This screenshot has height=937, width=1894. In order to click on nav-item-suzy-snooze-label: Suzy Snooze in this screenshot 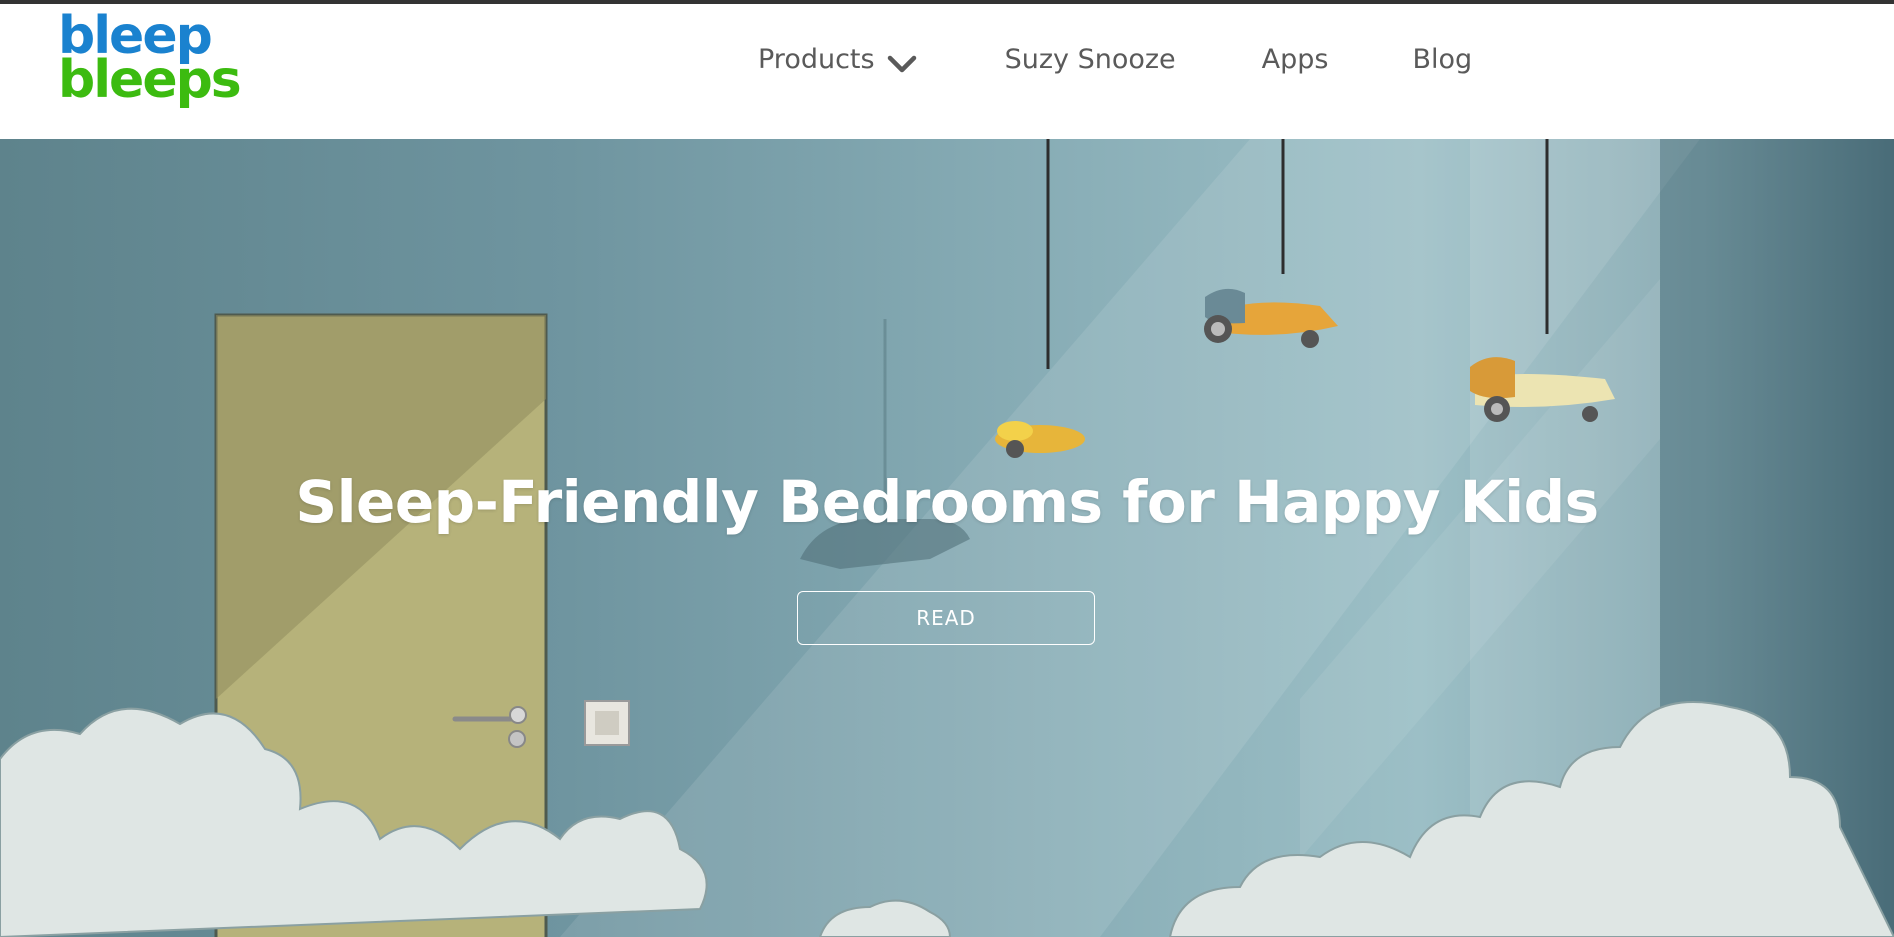, I will do `click(1090, 59)`.